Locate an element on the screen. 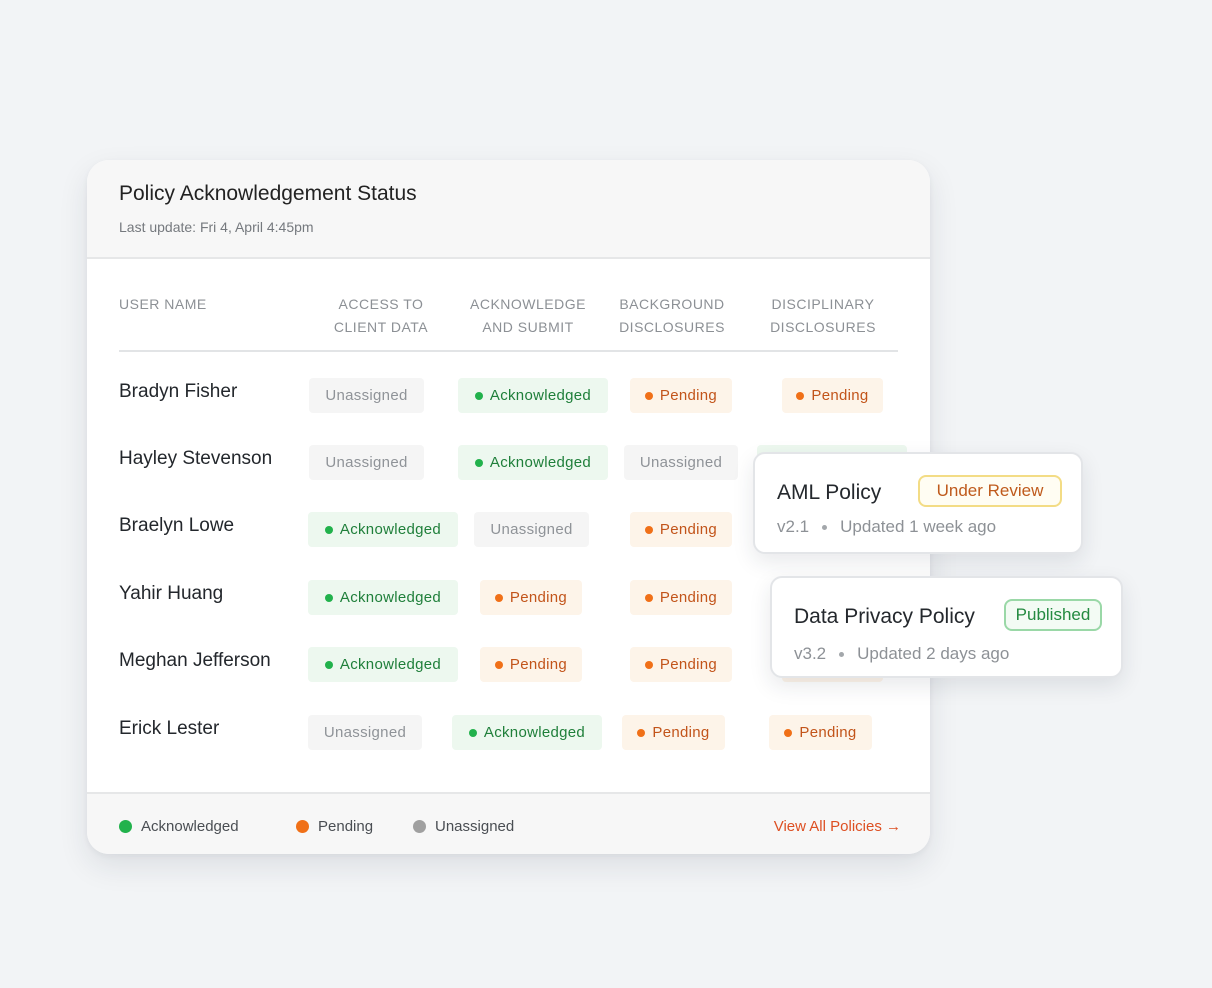  row-user-name: Hayley Stevenson is located at coordinates (196, 458).